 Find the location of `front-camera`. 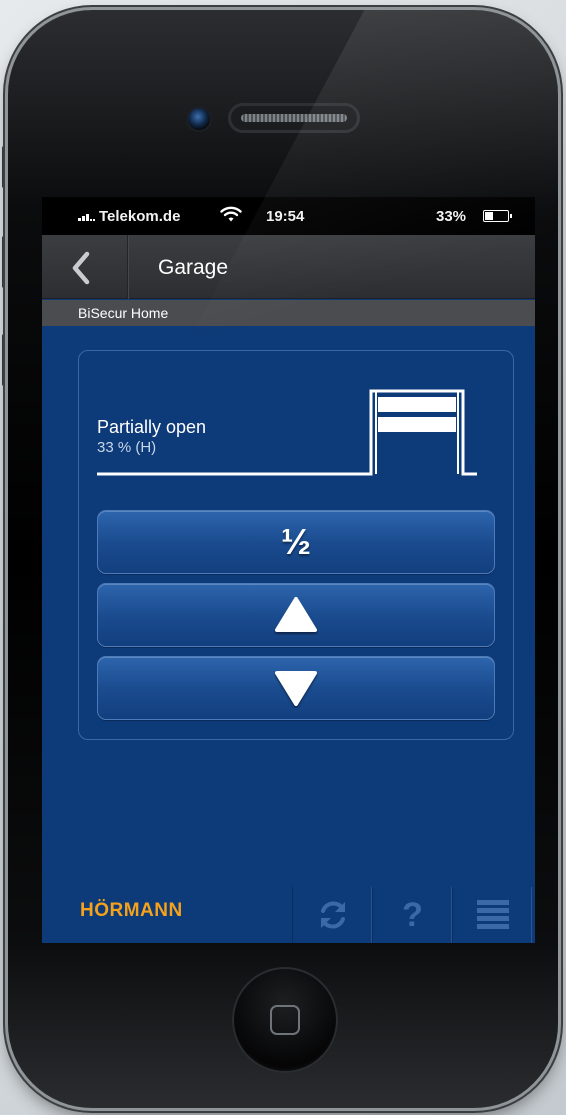

front-camera is located at coordinates (199, 119).